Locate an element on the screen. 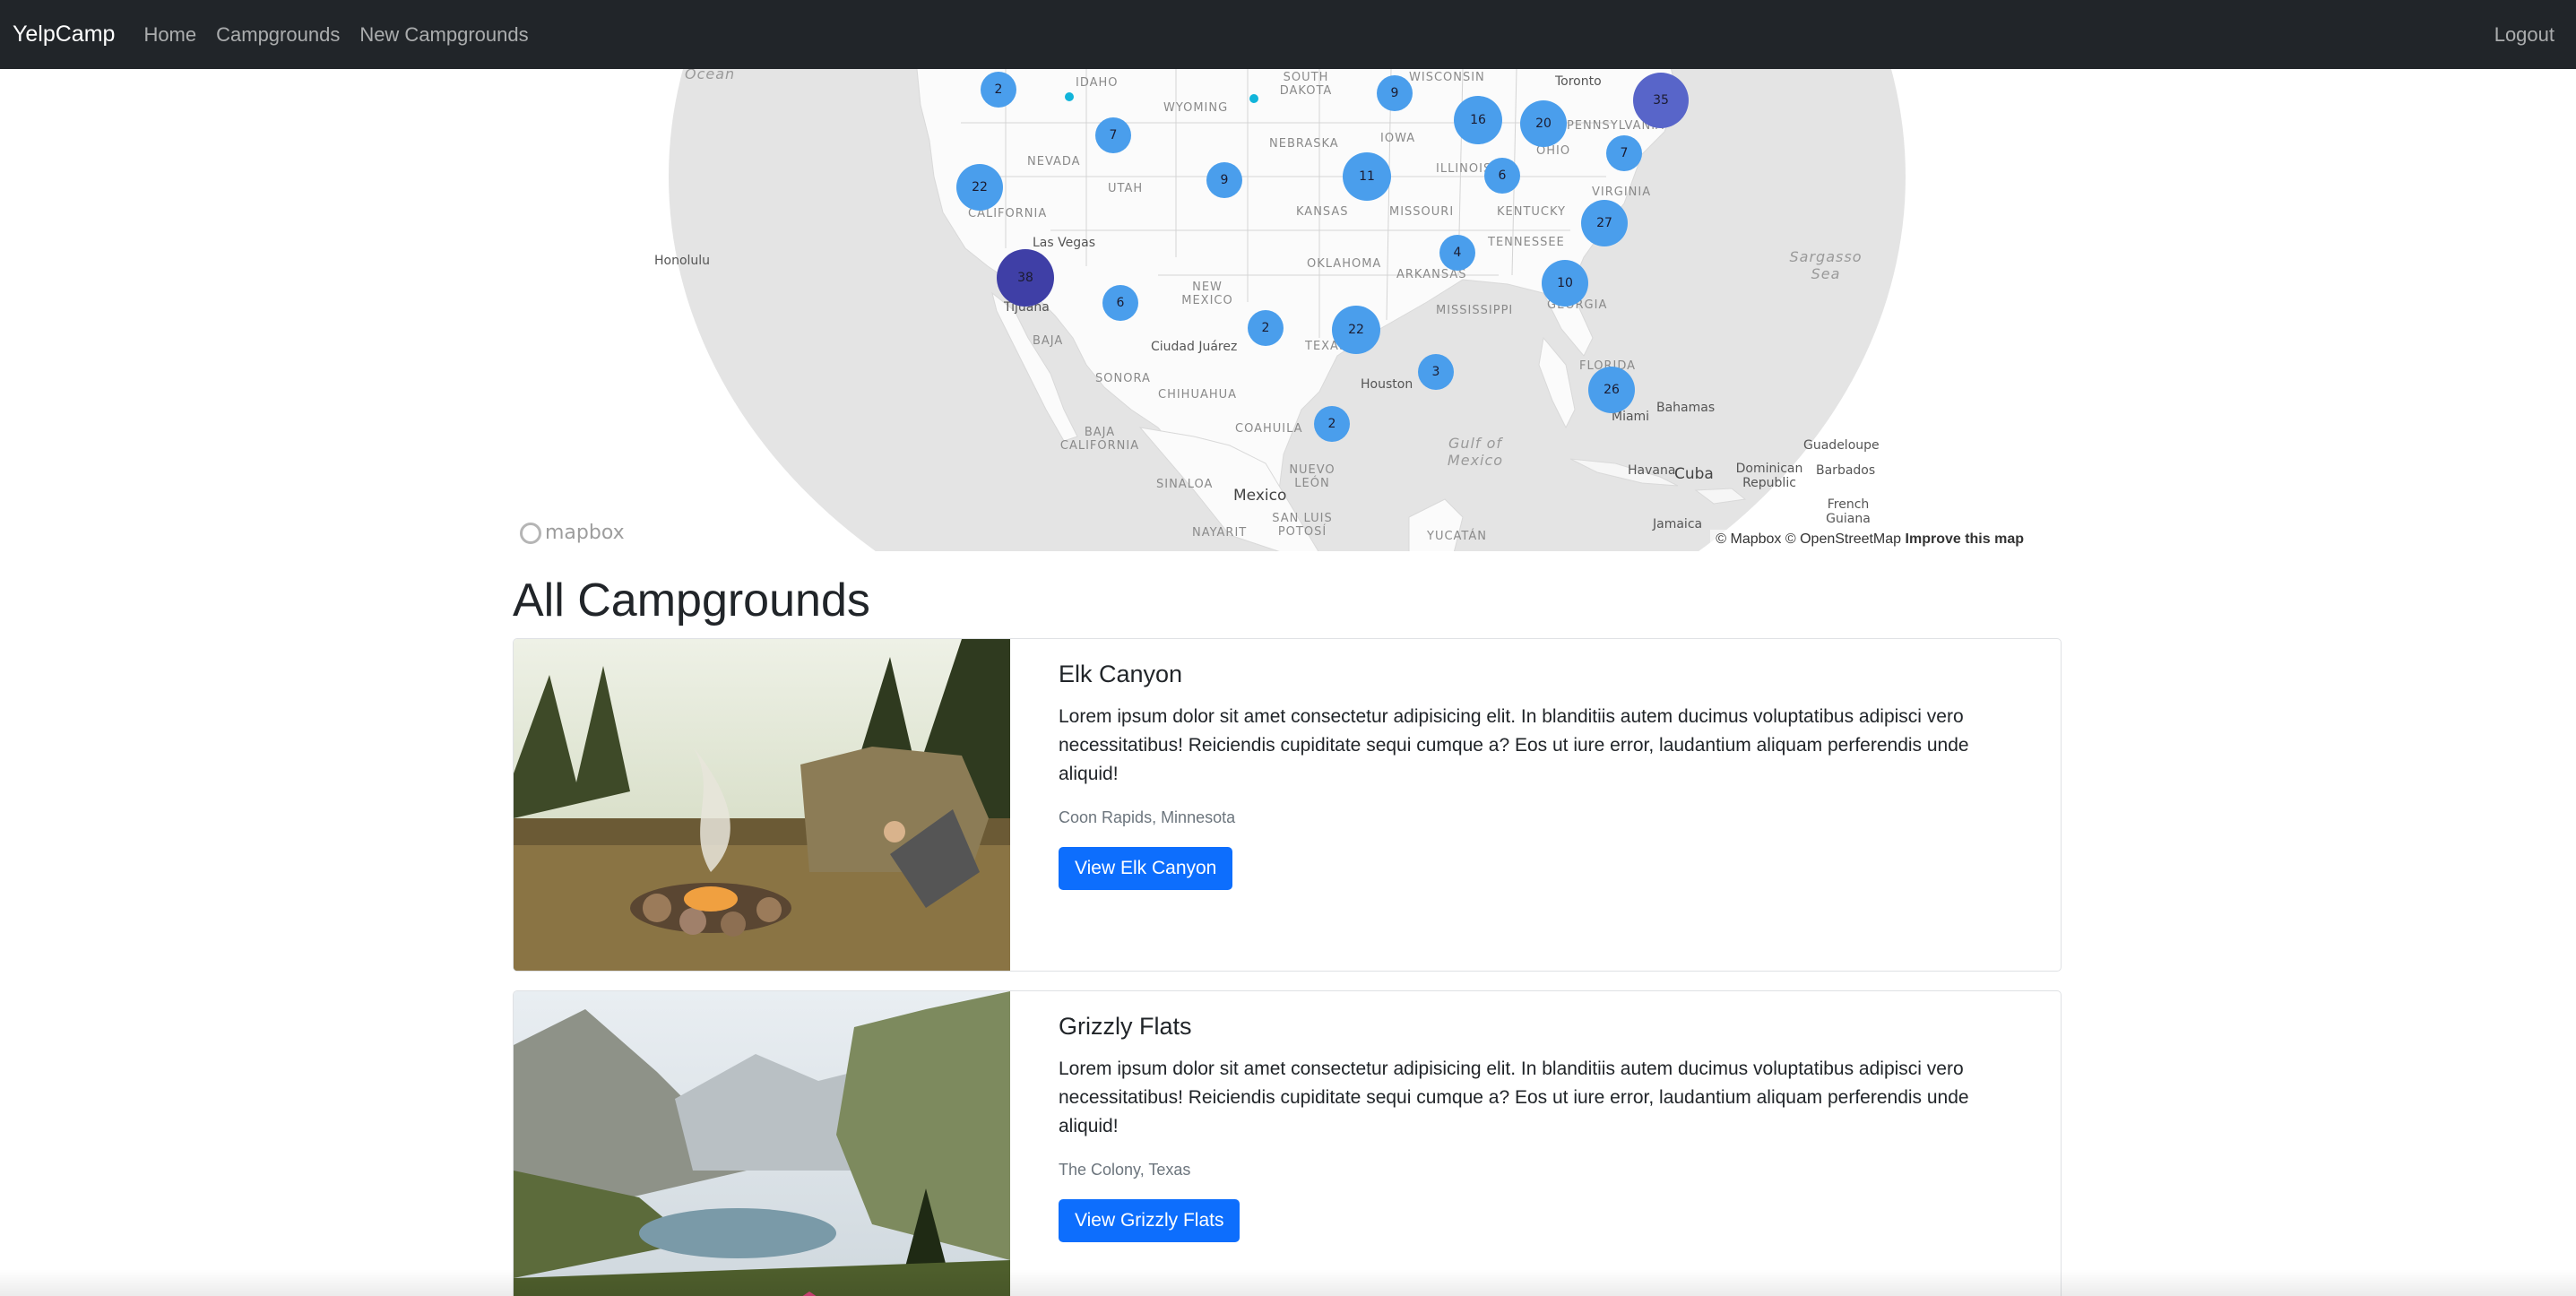  map-label-sargasso-sea: Sargasso Sea is located at coordinates (1826, 265).